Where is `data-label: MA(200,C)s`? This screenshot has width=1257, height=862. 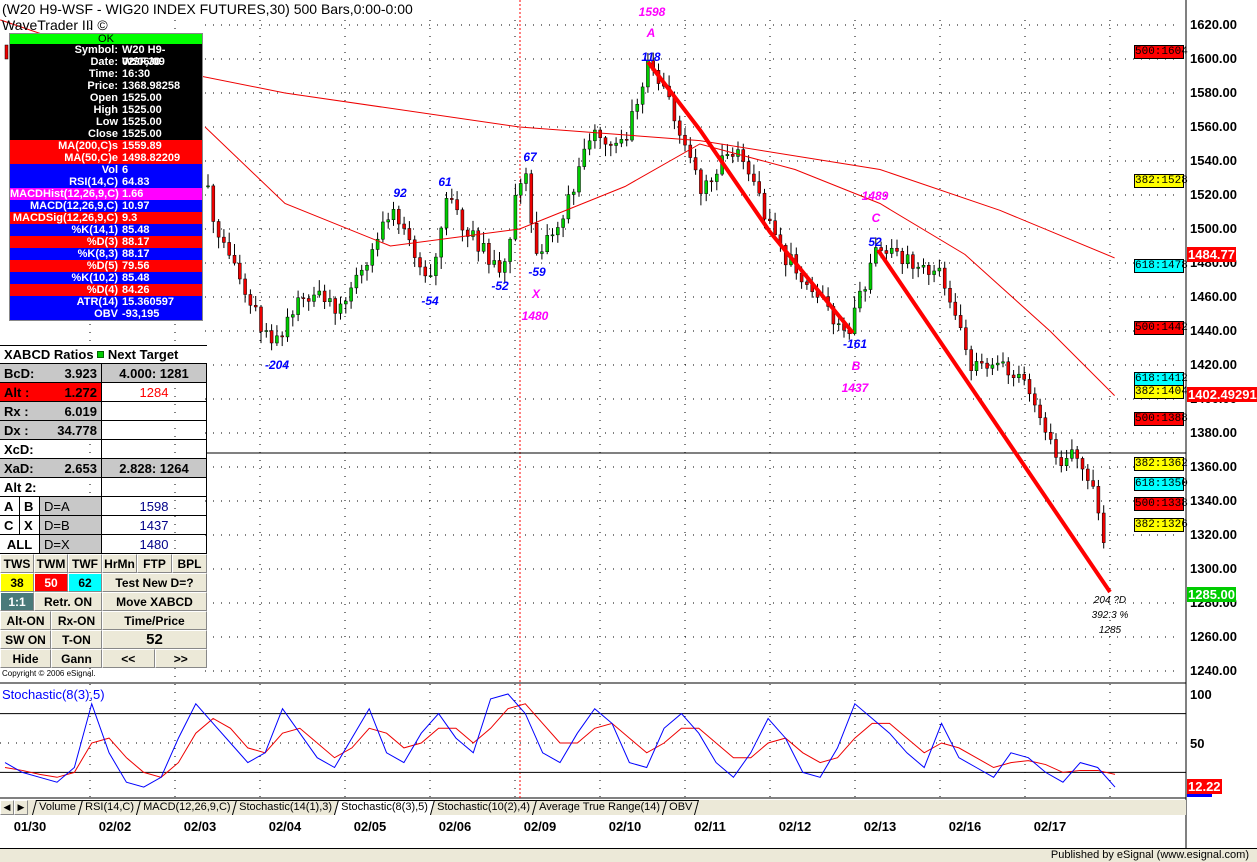 data-label: MA(200,C)s is located at coordinates (88, 146).